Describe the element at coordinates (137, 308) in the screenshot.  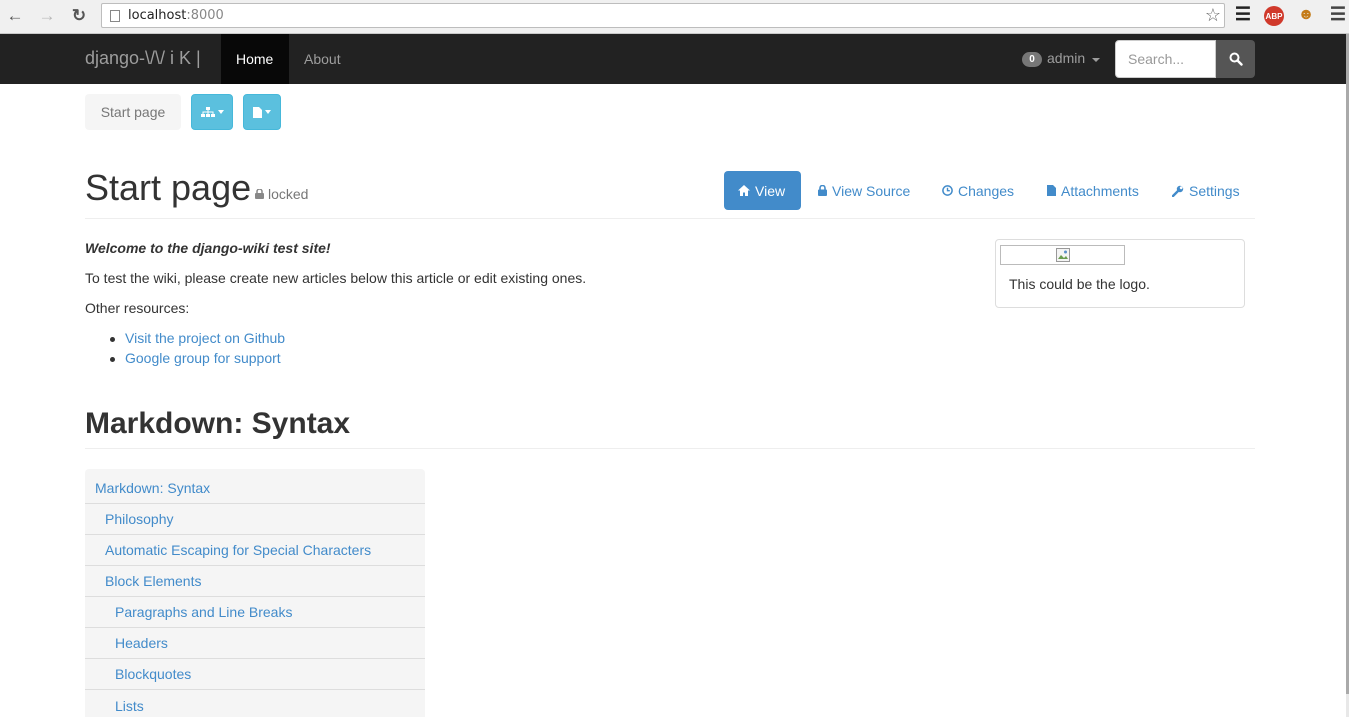
I see `resources-label: Other resources:` at that location.